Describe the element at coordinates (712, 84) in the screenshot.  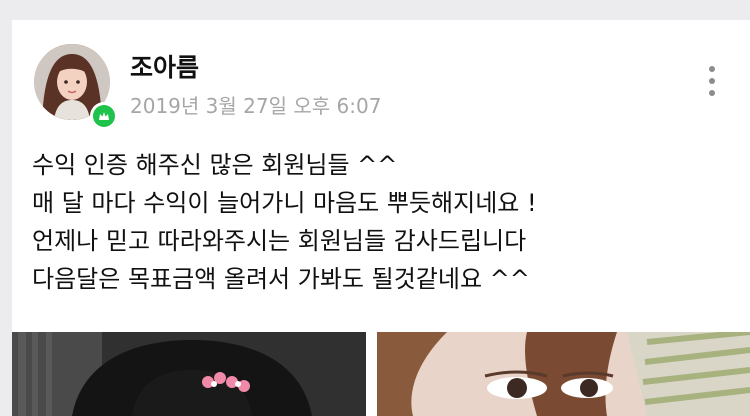
I see `more-vertical-icon` at that location.